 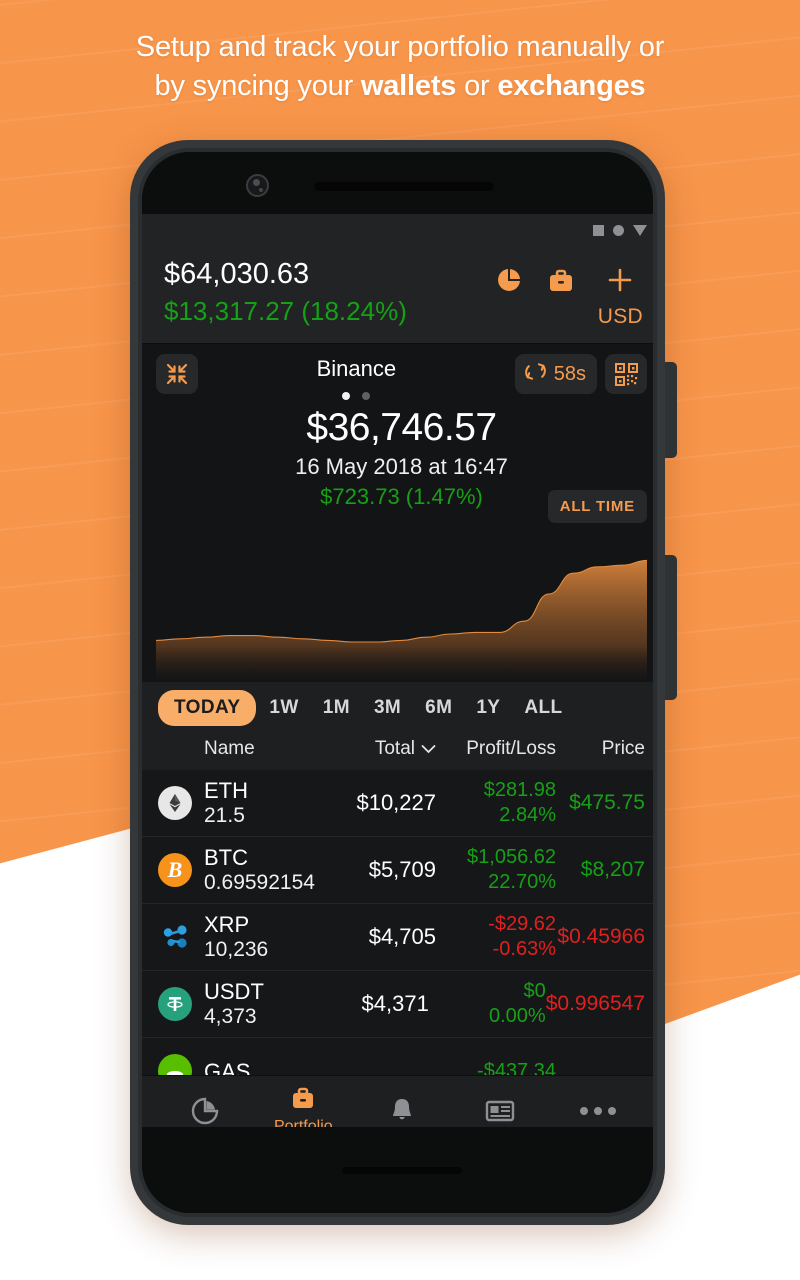 What do you see at coordinates (516, 1067) in the screenshot?
I see `asset-pl-value: -$437.34` at bounding box center [516, 1067].